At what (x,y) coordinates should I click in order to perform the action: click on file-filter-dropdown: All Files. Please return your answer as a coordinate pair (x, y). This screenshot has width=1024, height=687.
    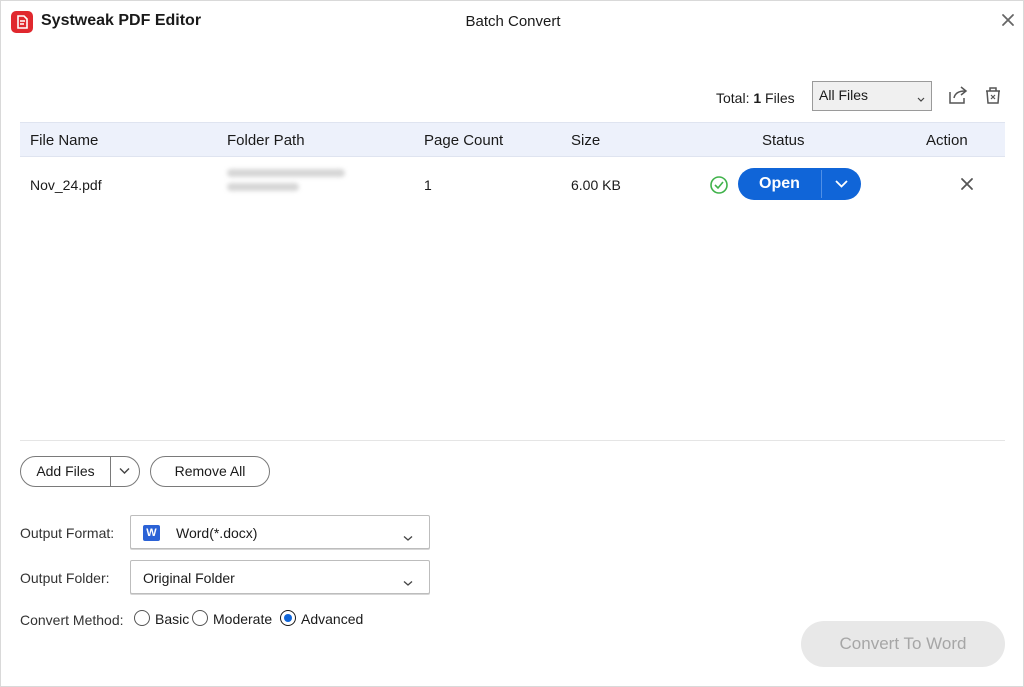
    Looking at the image, I should click on (872, 96).